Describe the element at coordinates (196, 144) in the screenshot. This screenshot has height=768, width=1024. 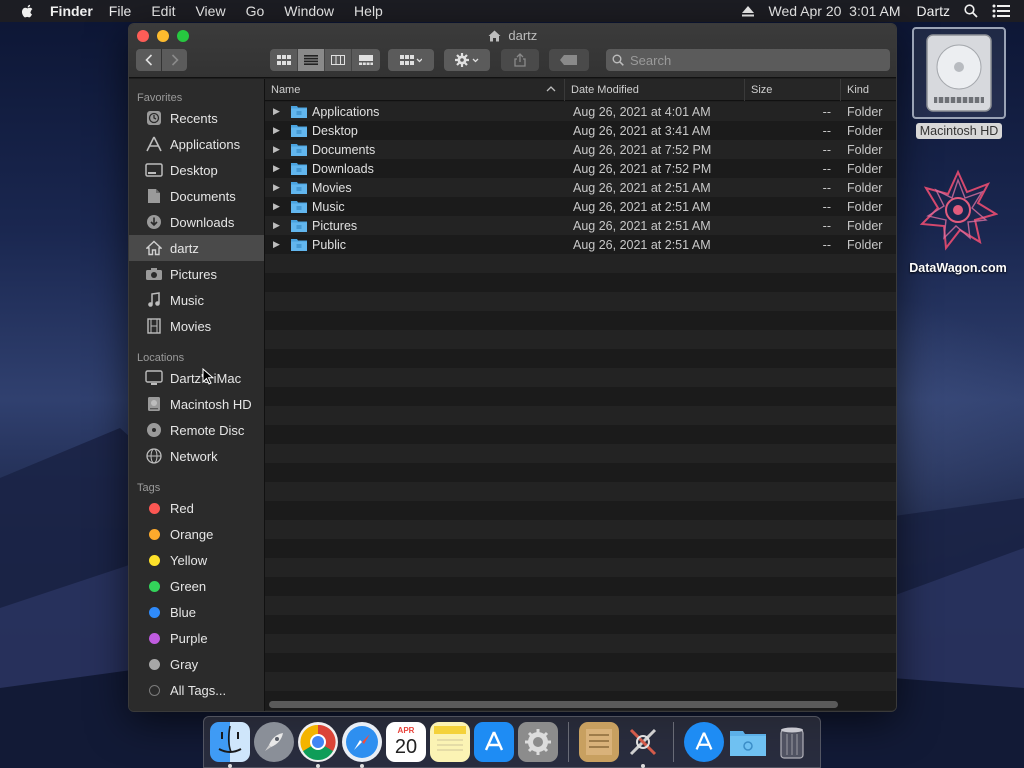
I see `sidebar-item-applications: Applications` at that location.